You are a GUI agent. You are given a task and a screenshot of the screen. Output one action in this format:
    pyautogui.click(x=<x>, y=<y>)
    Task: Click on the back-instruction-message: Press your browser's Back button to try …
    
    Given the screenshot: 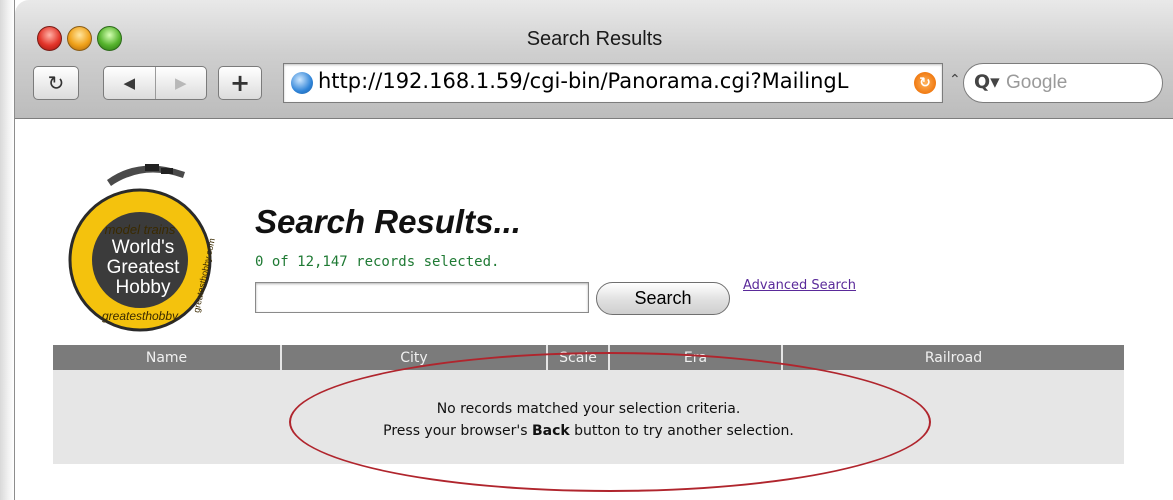 What is the action you would take?
    pyautogui.click(x=588, y=431)
    